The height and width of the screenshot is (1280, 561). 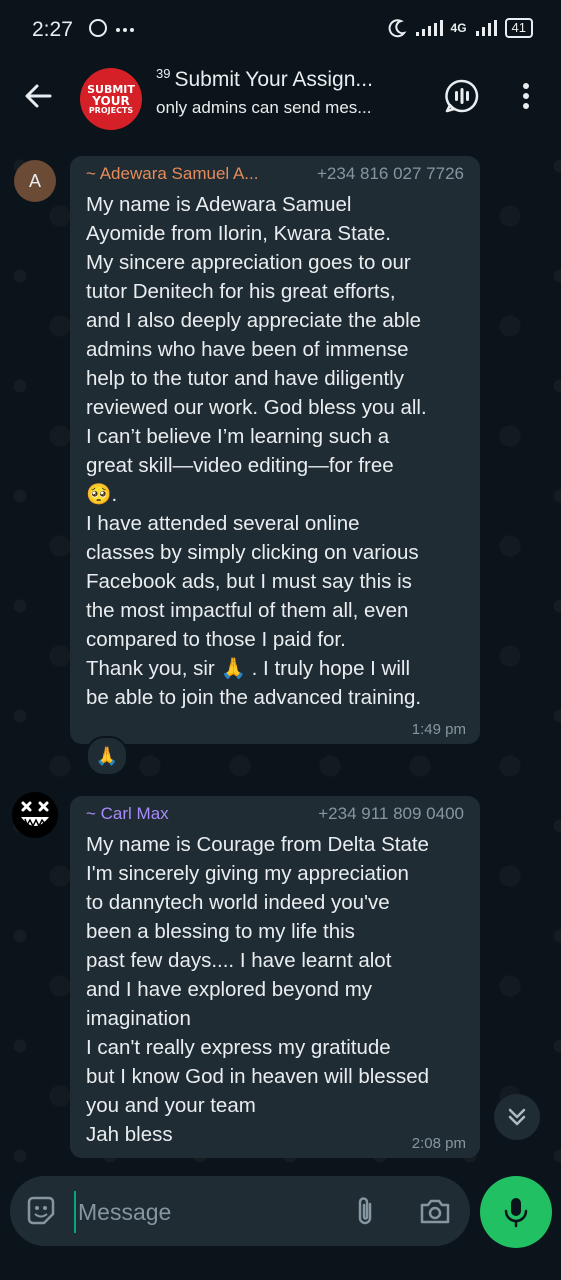 I want to click on message-composer, so click(x=240, y=1211).